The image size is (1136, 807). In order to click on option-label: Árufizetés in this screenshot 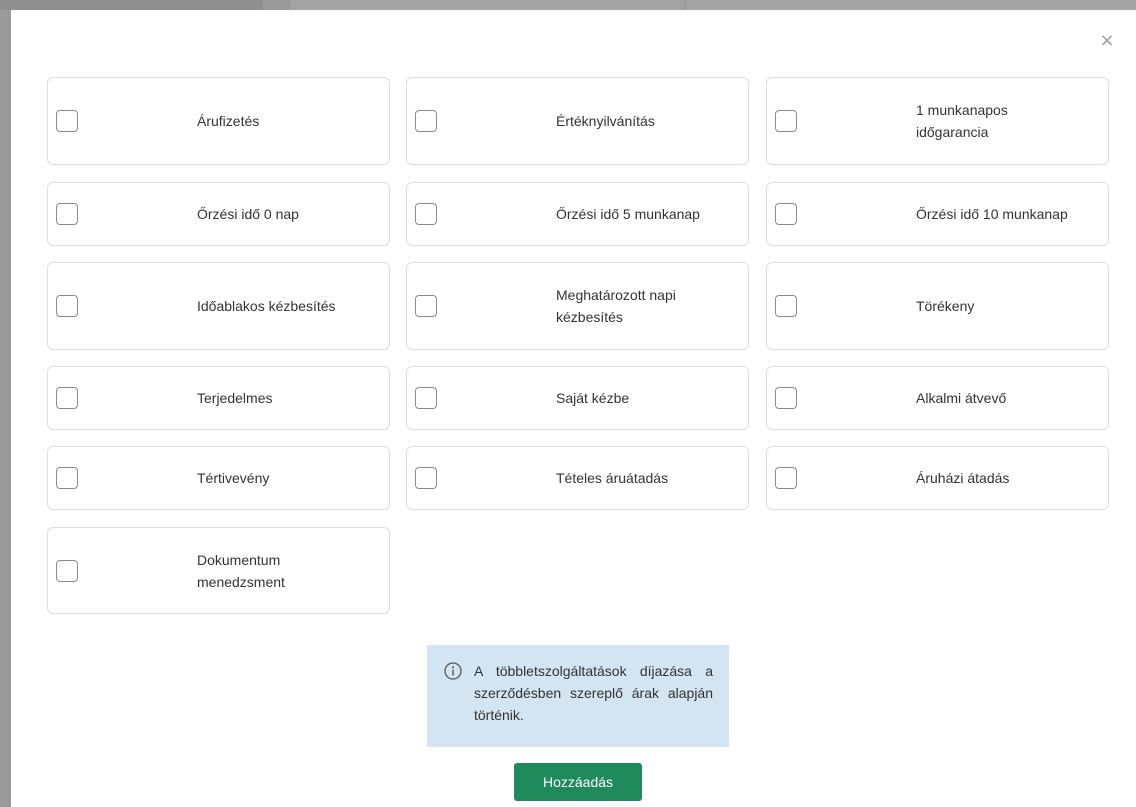, I will do `click(228, 121)`.